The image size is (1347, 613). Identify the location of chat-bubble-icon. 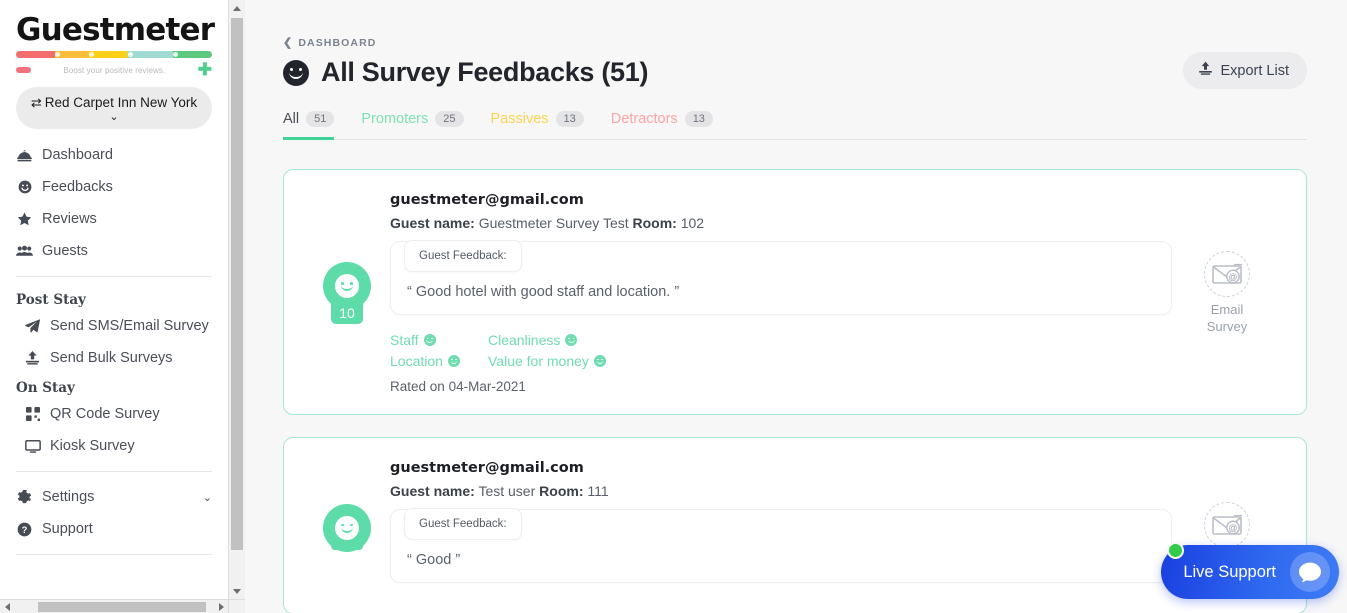
(1310, 572).